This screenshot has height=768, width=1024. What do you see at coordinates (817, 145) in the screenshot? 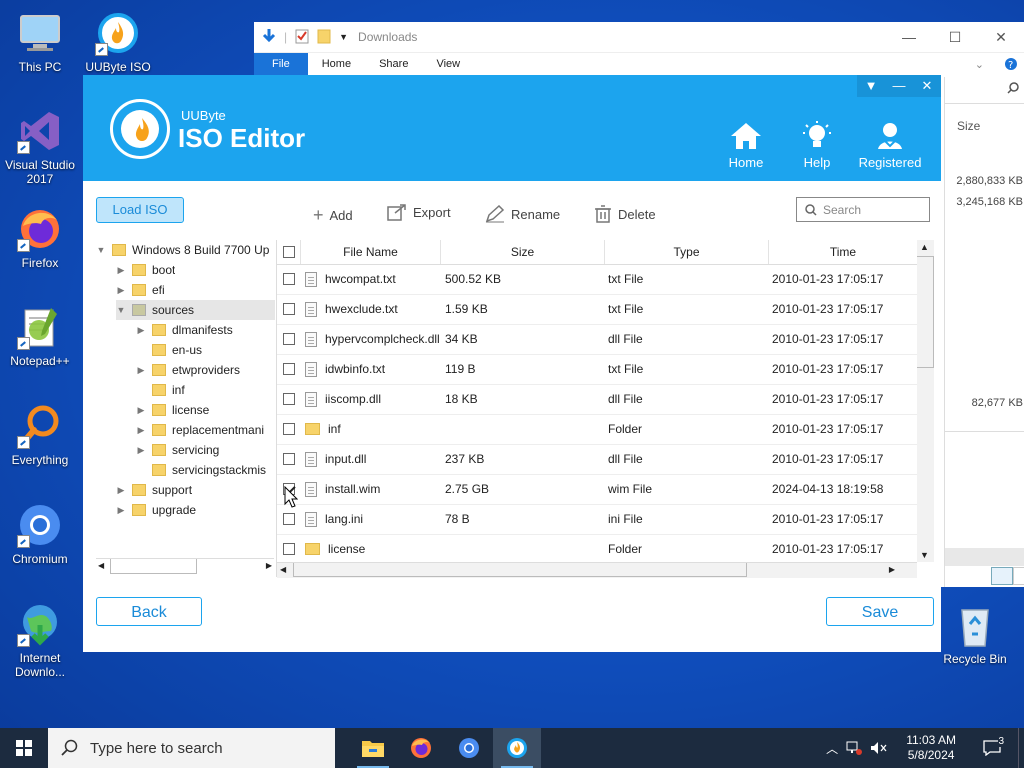
I see `nav-help-button: Help` at bounding box center [817, 145].